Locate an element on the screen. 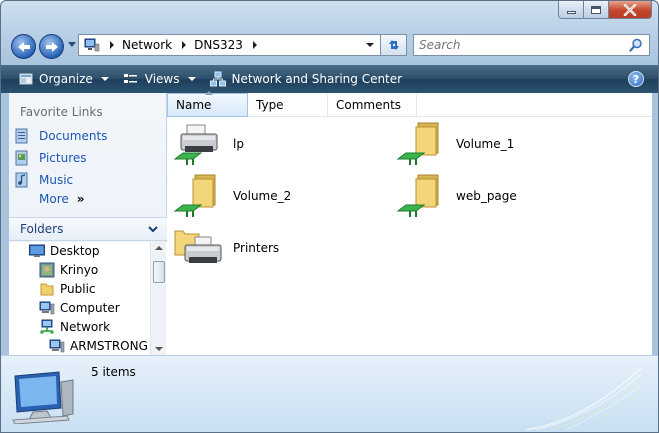 This screenshot has width=659, height=433. list-item-volume-2: Volume_2 is located at coordinates (232, 196).